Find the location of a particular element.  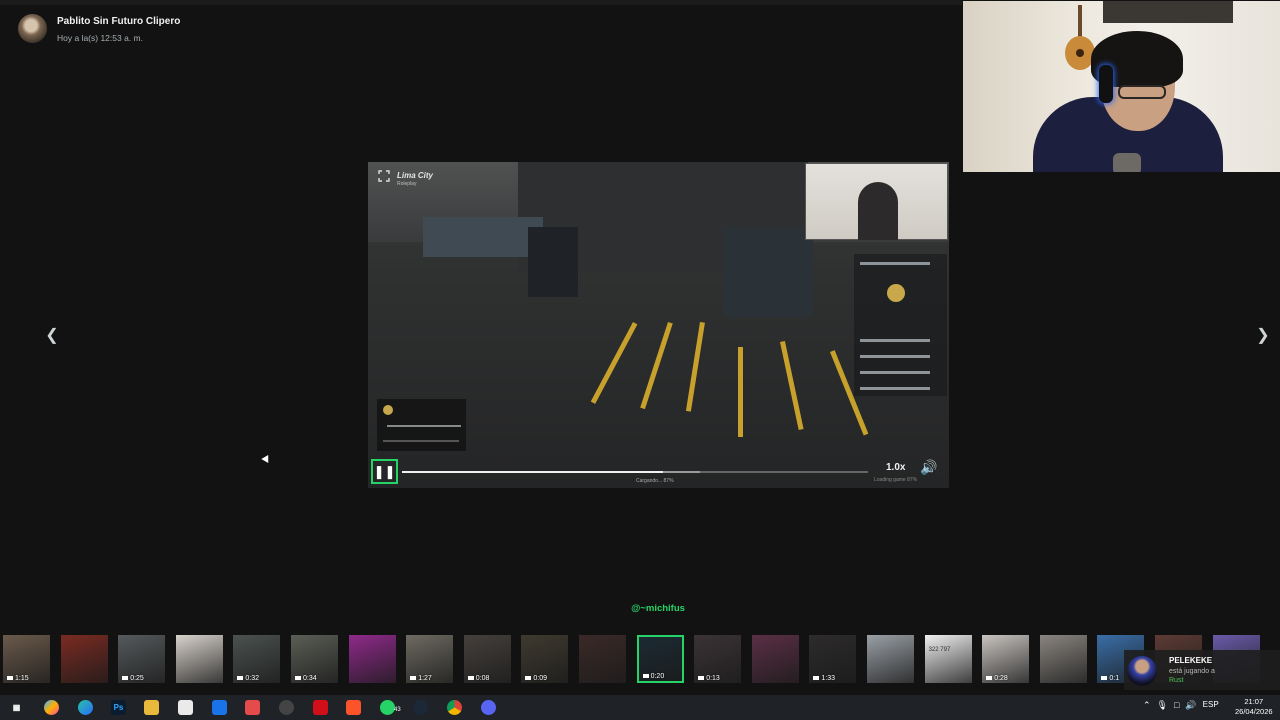

game-music-player is located at coordinates (421, 425).